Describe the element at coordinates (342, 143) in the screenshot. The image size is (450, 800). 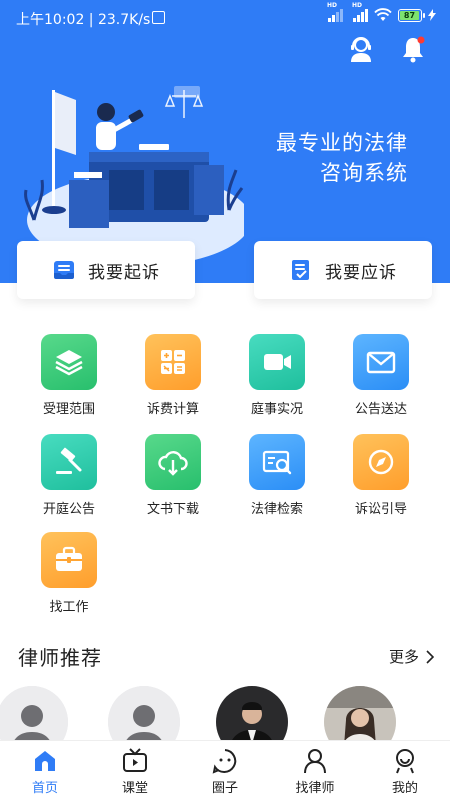
I see `slogan-line-1: 最专业的法律` at that location.